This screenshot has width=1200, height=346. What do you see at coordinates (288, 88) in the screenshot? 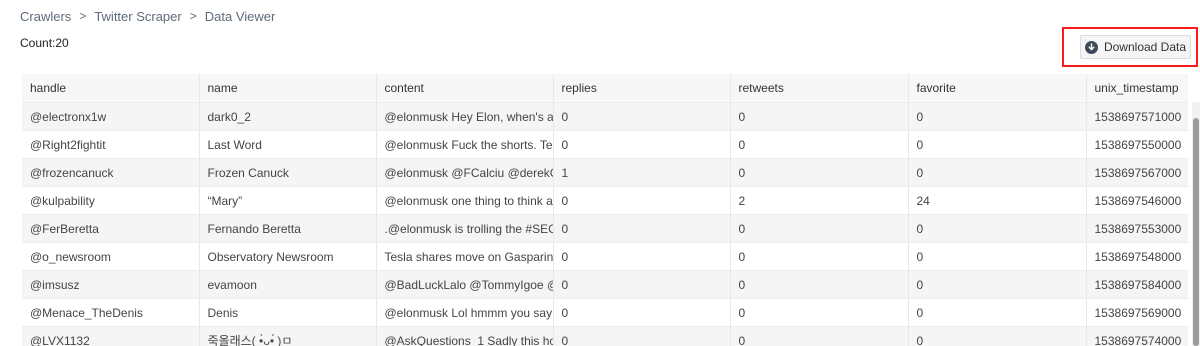
I see `column-header-name: name` at bounding box center [288, 88].